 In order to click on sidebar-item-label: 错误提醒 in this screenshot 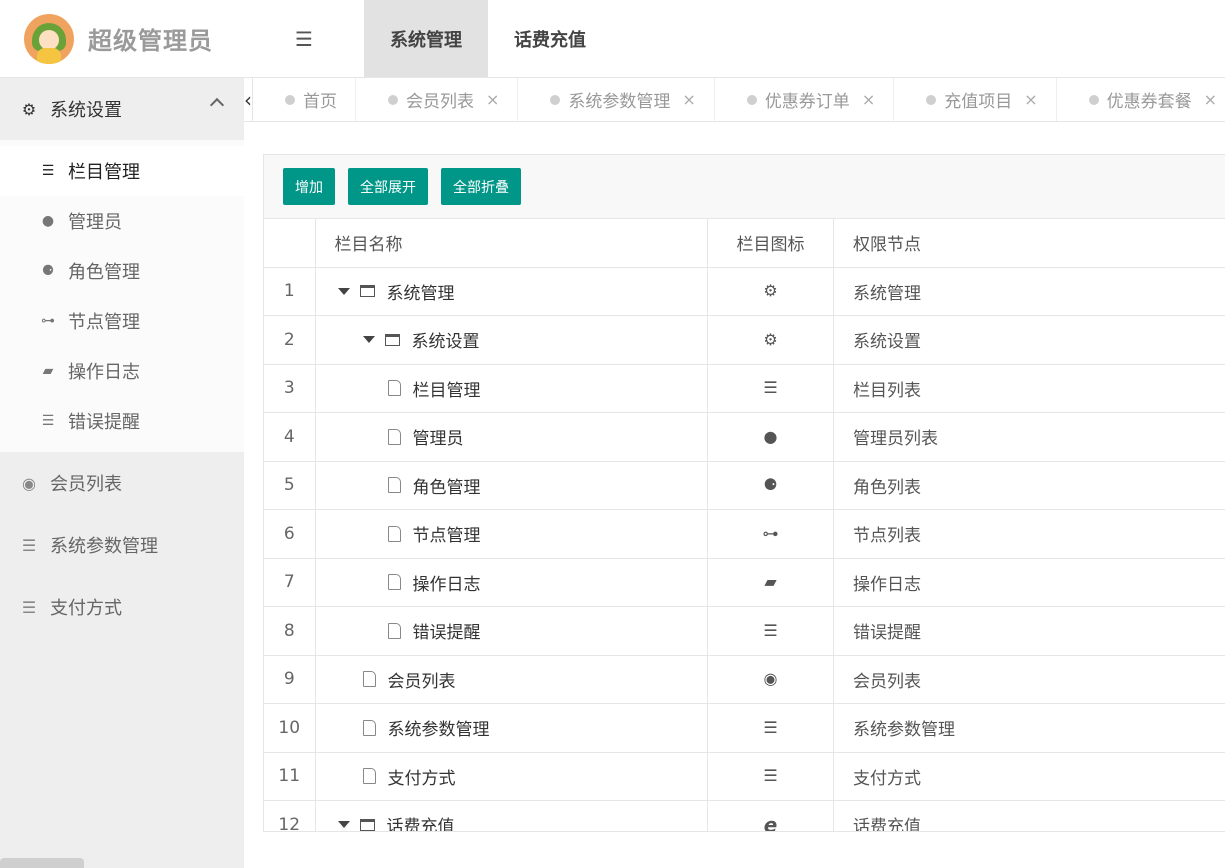, I will do `click(104, 422)`.